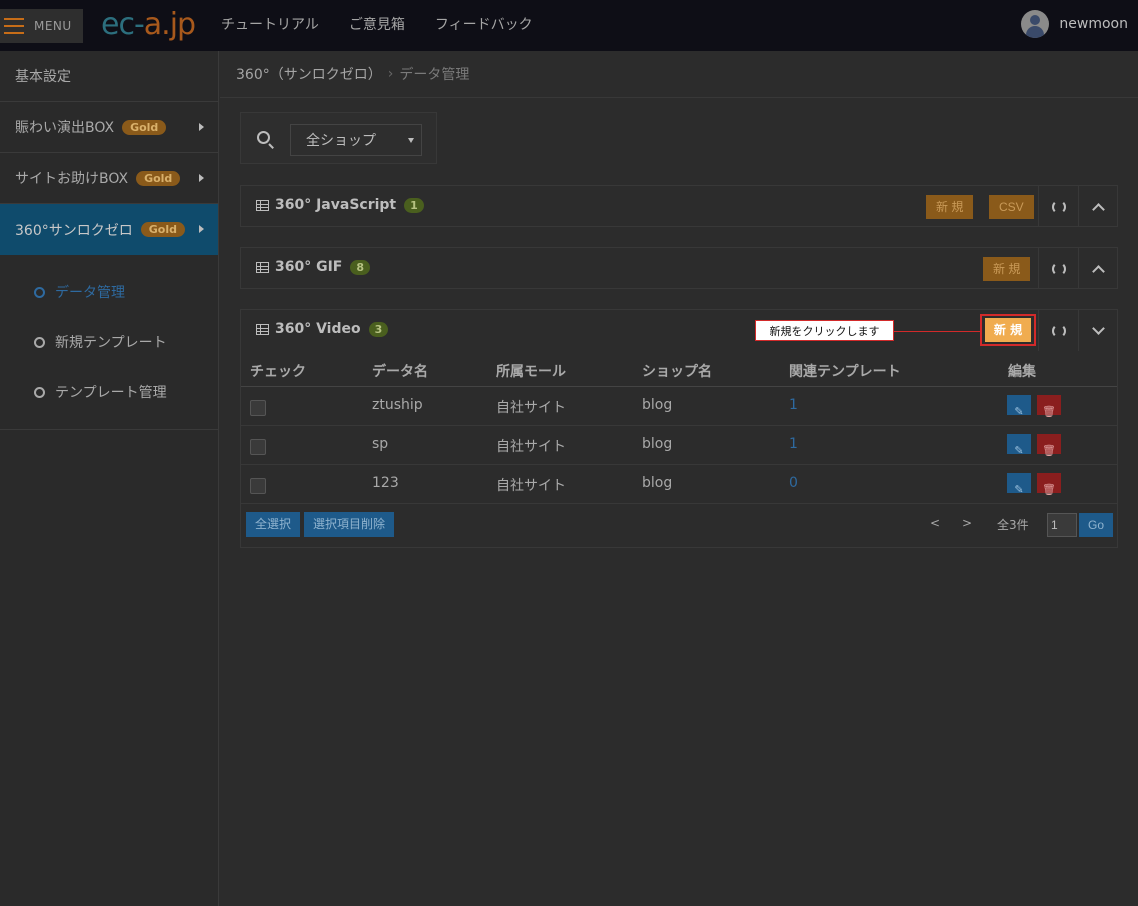 This screenshot has width=1138, height=906. I want to click on table-row: ztuship 自社サイト blog 1 ✎ 🗑, so click(679, 406).